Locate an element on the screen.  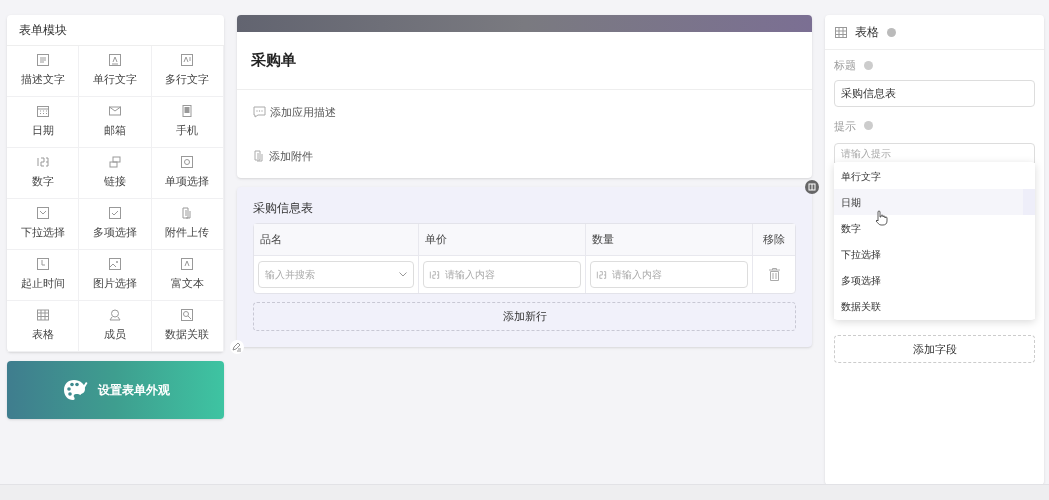
clock-icon is located at coordinates (42, 264).